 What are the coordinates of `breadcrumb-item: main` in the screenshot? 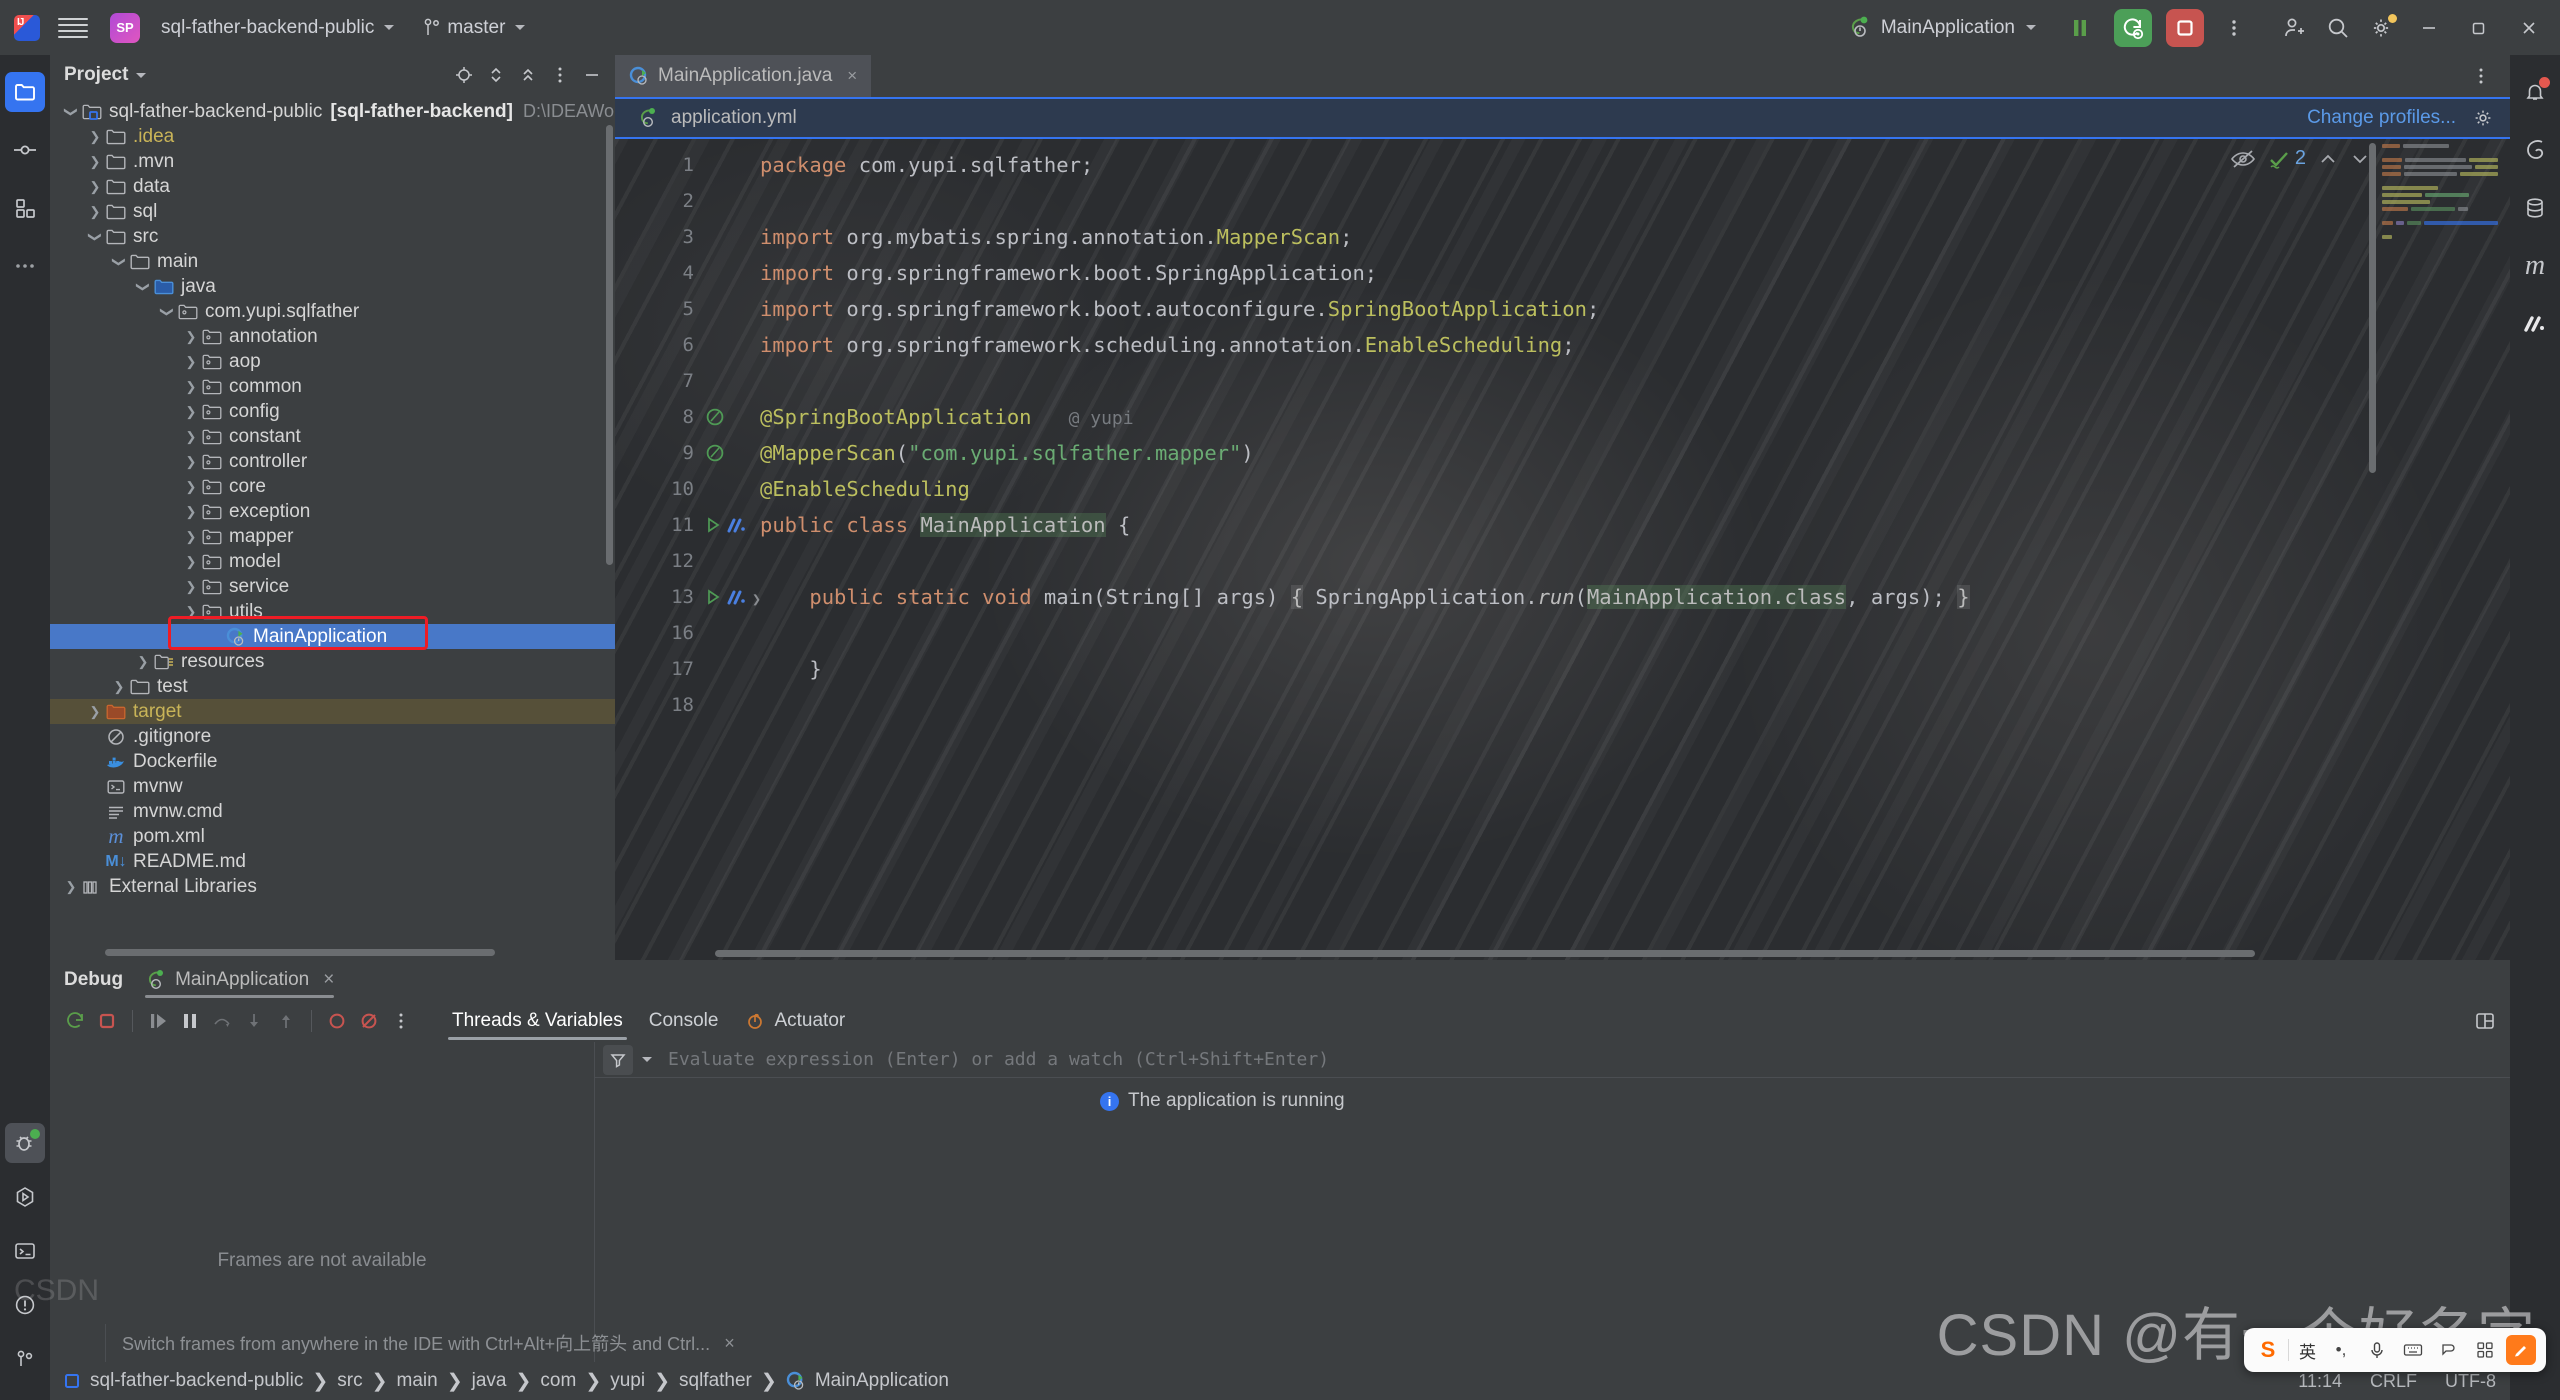 It's located at (417, 1381).